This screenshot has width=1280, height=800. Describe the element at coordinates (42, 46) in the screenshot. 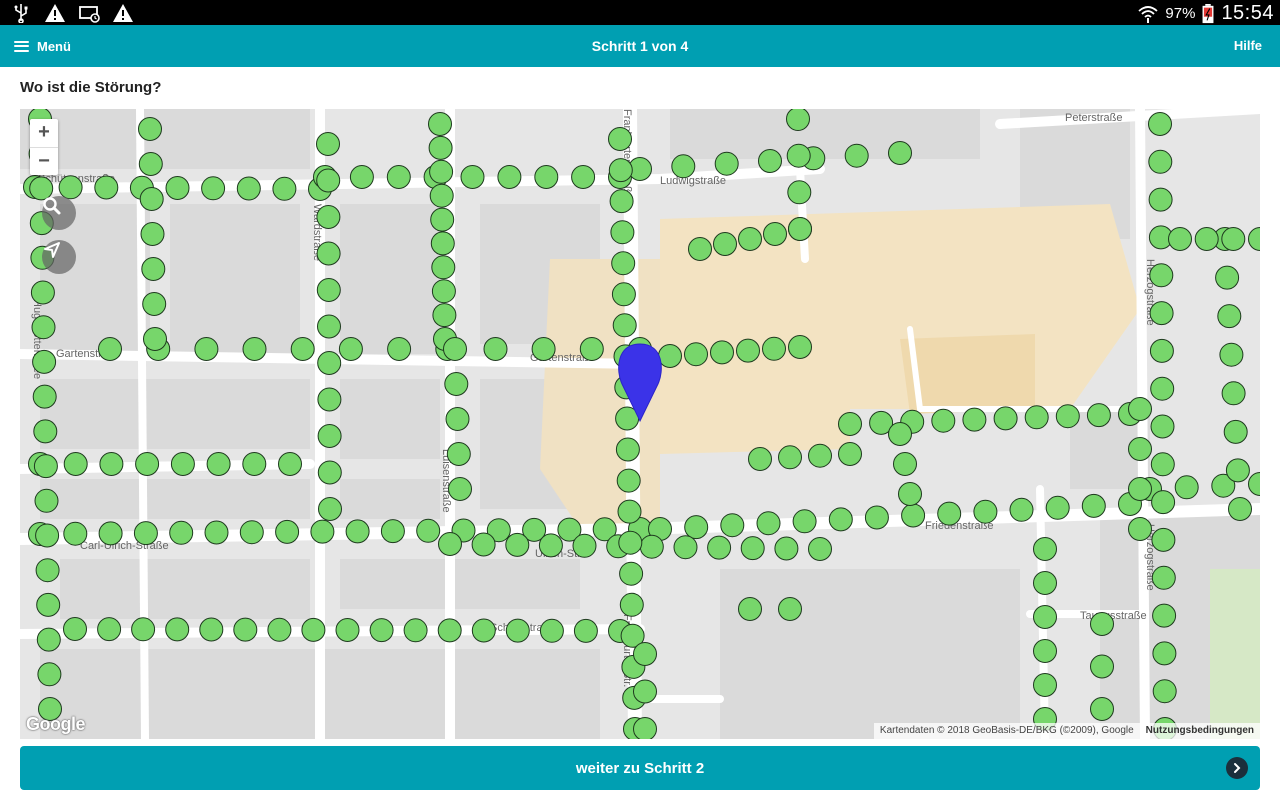

I see `menu-button: Menü` at that location.